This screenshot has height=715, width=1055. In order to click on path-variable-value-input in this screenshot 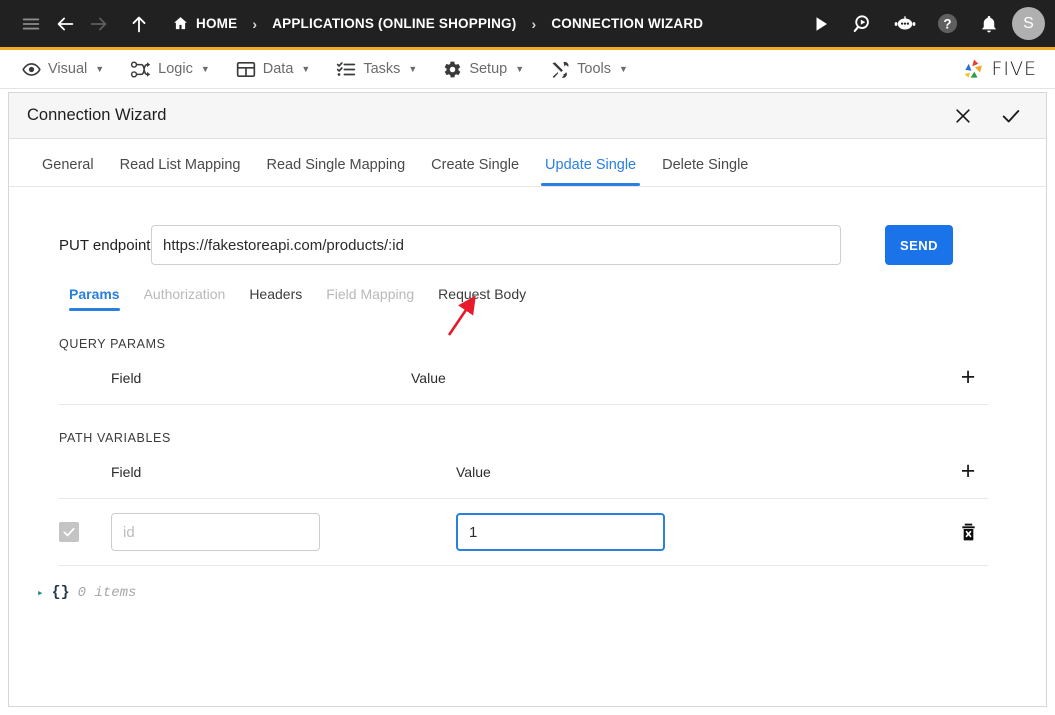, I will do `click(560, 532)`.